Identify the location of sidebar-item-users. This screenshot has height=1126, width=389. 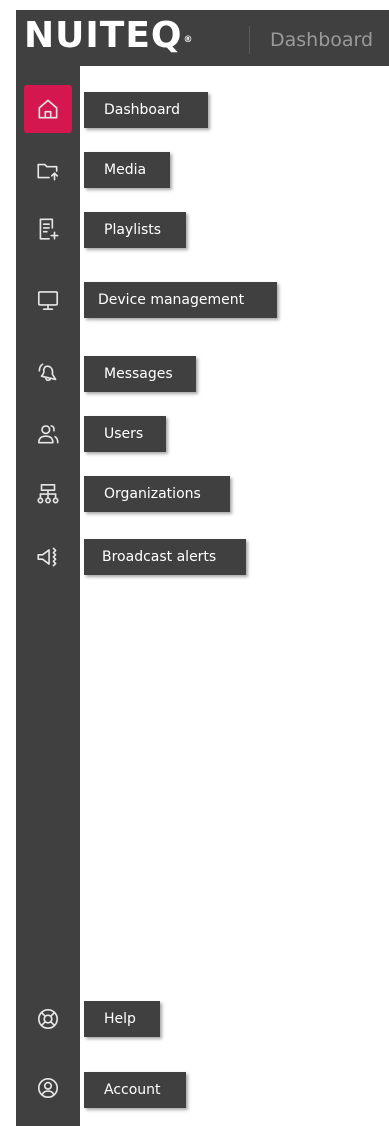
(48, 434).